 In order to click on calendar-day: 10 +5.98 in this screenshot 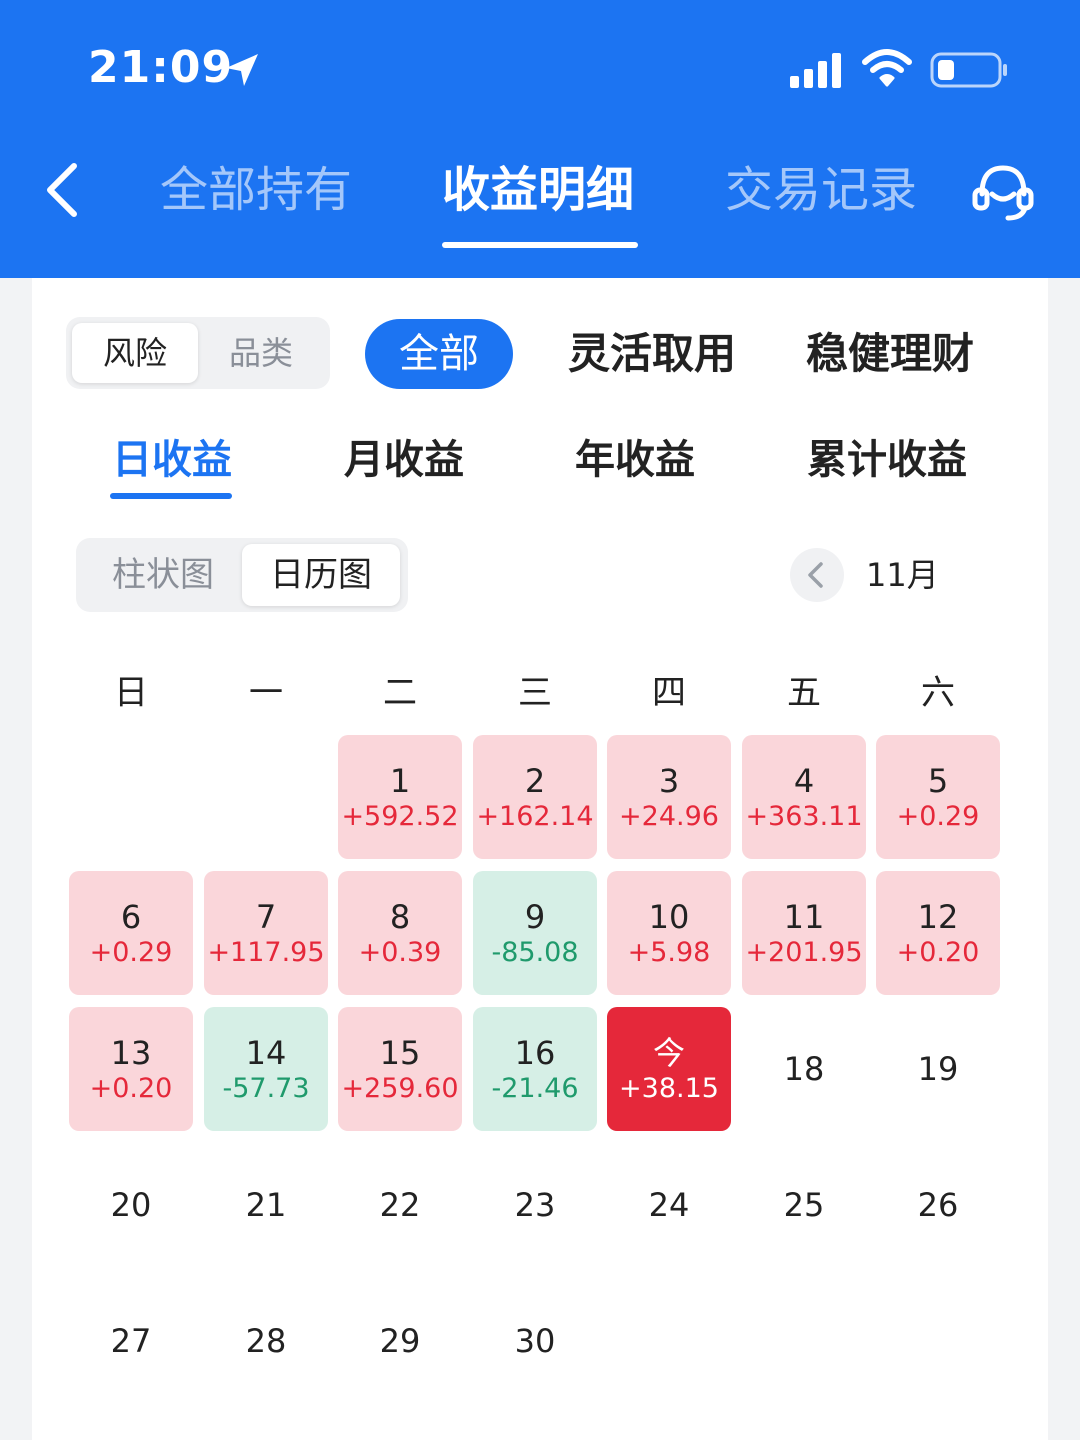, I will do `click(669, 933)`.